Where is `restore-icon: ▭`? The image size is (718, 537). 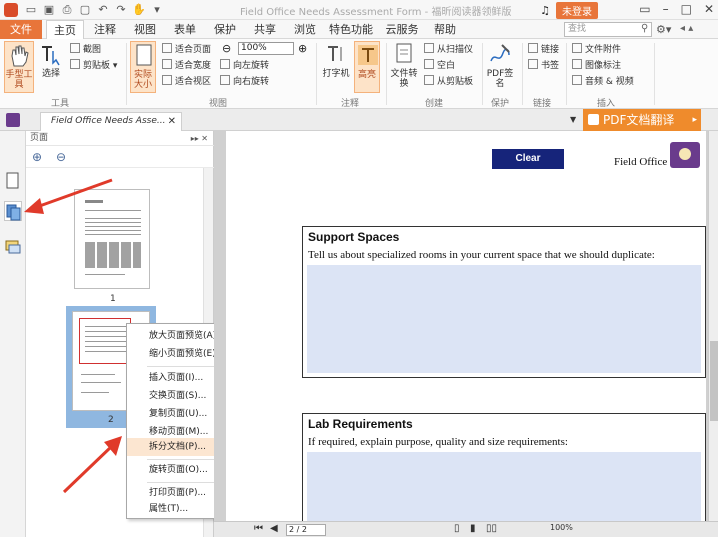
restore-icon: ▭ is located at coordinates (644, 9).